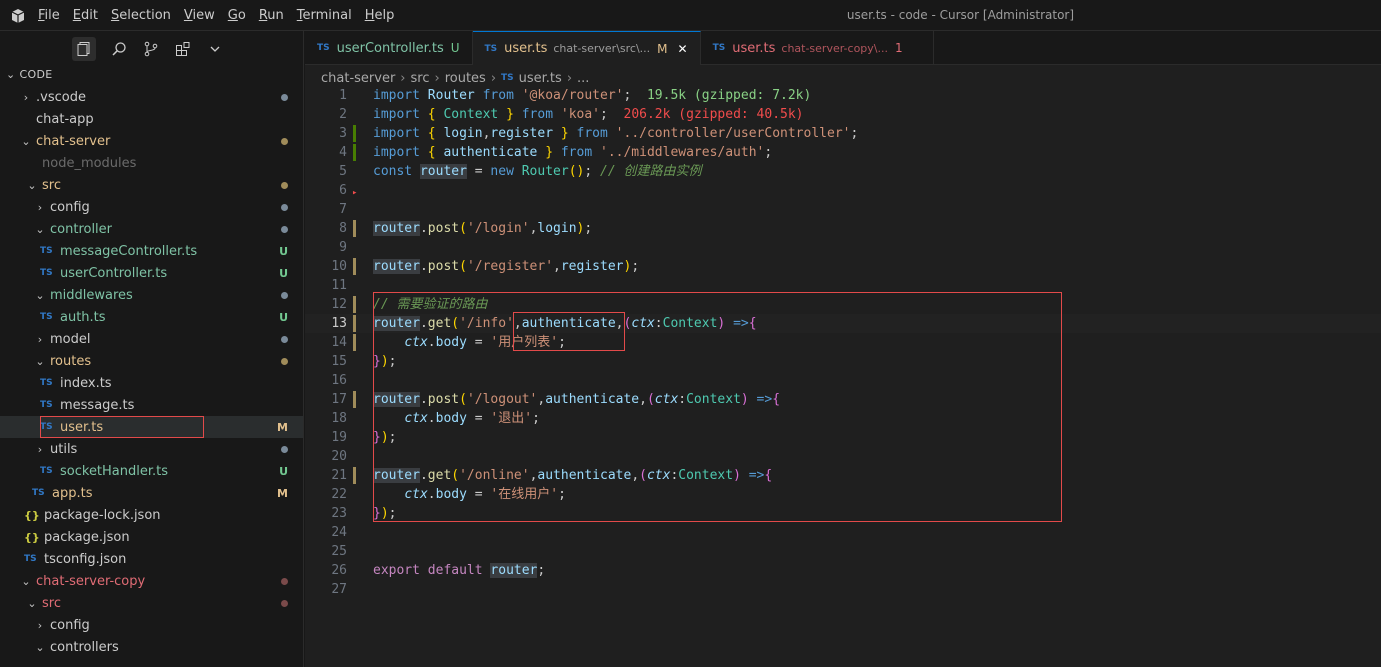  Describe the element at coordinates (70, 625) in the screenshot. I see `tree-item-label: config` at that location.